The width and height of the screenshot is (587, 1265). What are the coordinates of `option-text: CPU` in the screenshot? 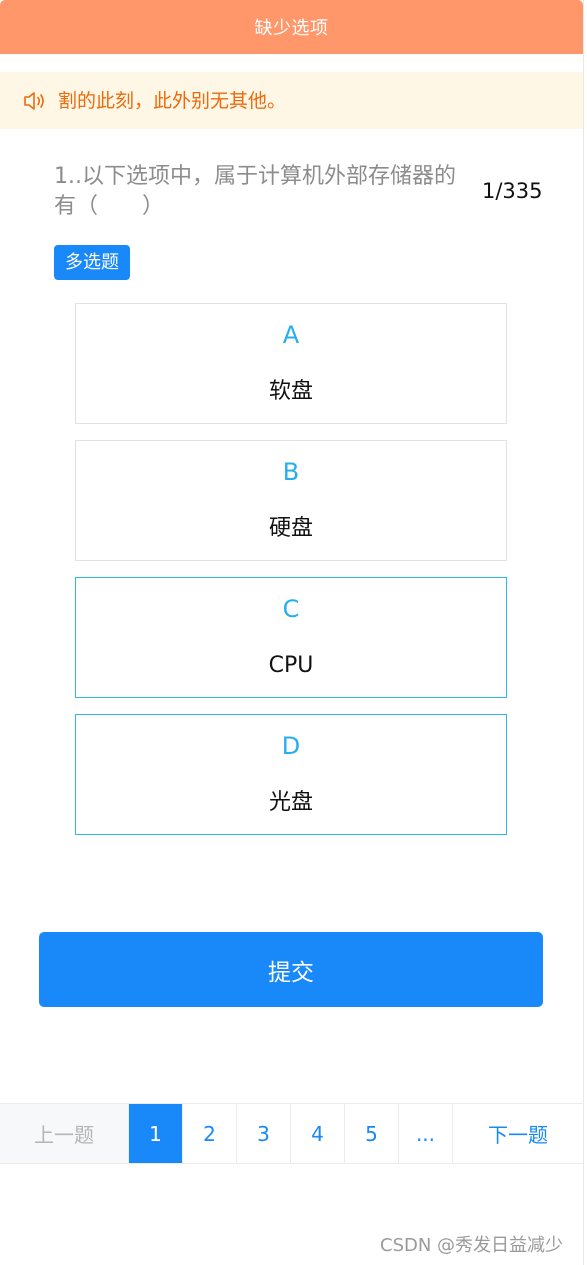 It's located at (291, 665).